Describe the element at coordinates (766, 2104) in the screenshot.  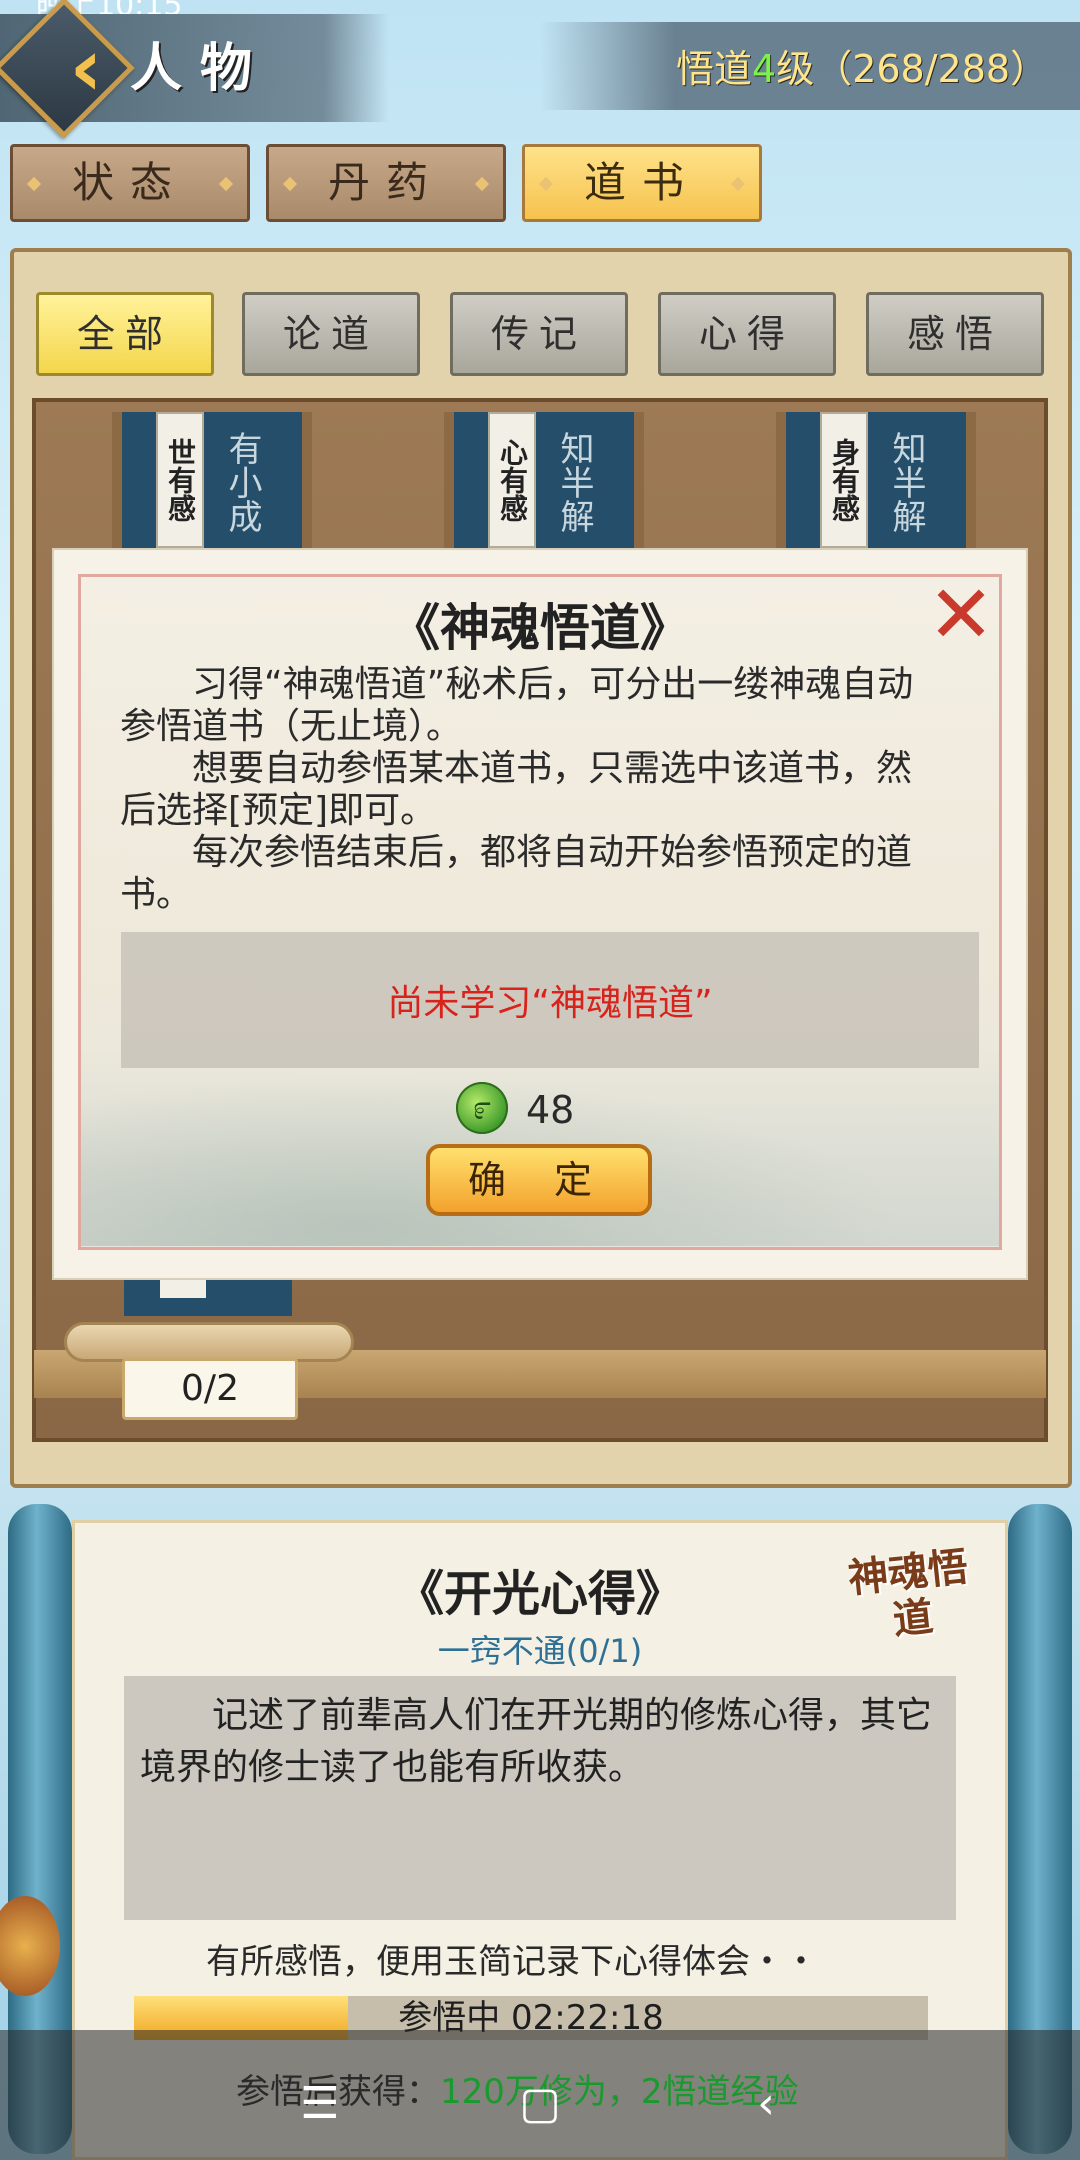
I see `back-icon: ‹` at that location.